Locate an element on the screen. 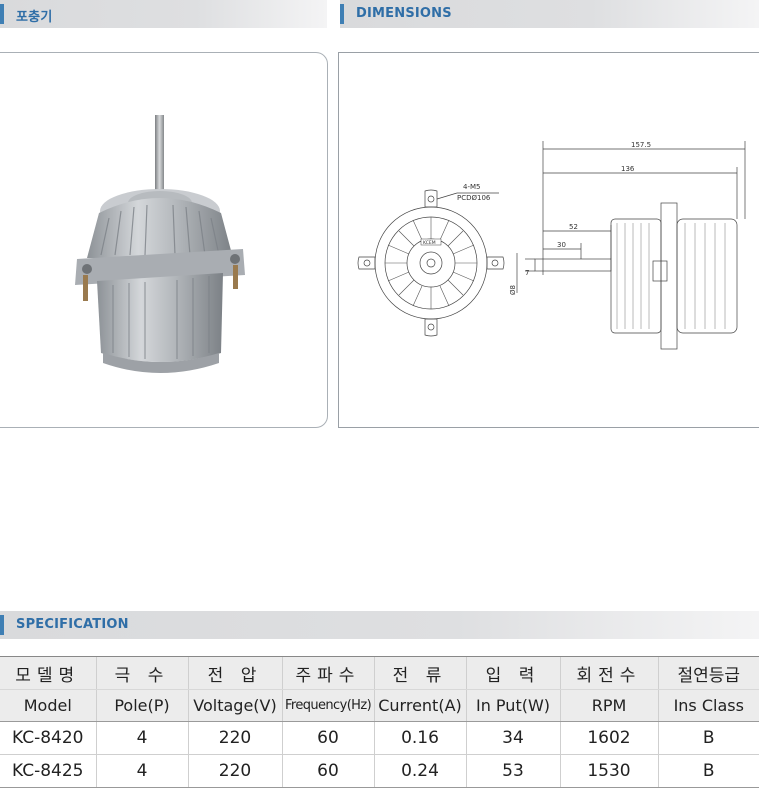  header-cell: 주파수 is located at coordinates (327, 673).